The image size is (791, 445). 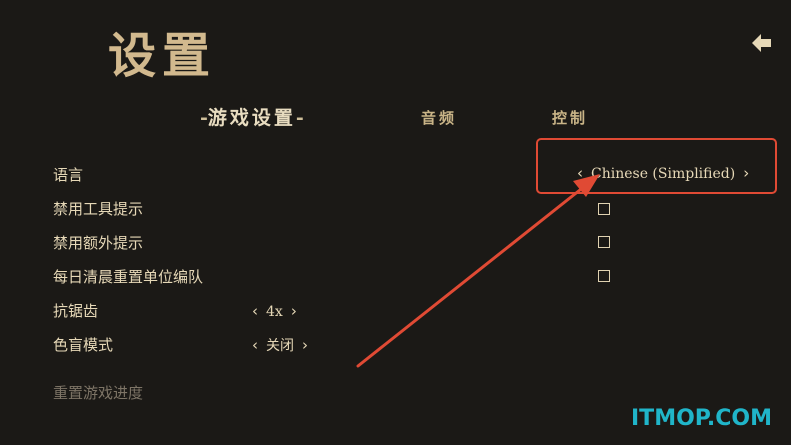 I want to click on page-title: 设置, so click(x=162, y=56).